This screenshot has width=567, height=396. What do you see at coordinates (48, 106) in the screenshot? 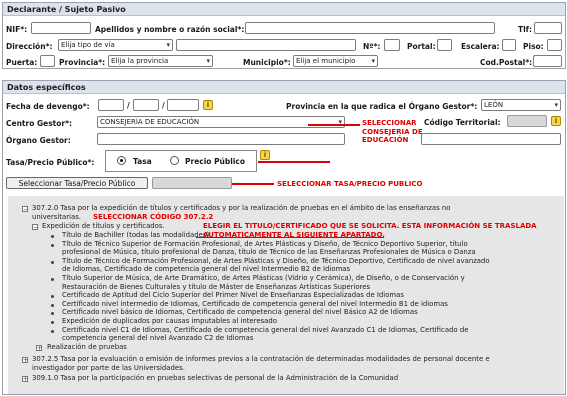
I see `fecha-label: Fecha de devengo*:` at bounding box center [48, 106].